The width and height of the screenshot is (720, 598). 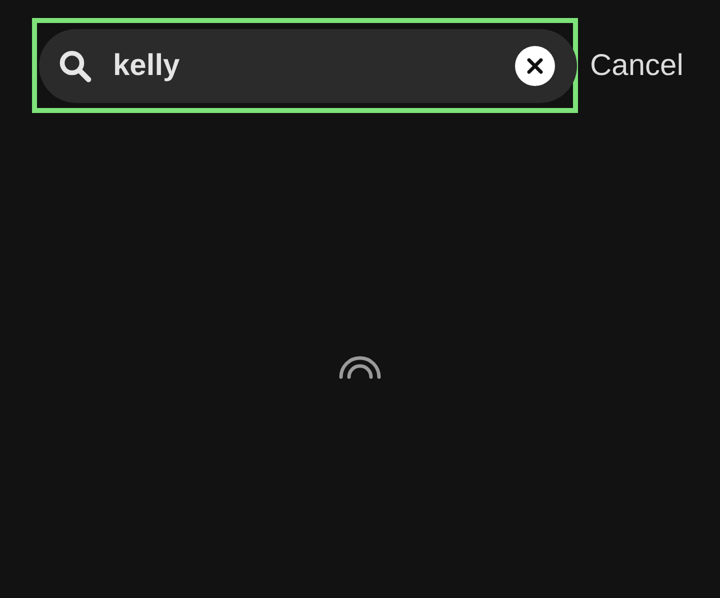 I want to click on clear-button, so click(x=535, y=66).